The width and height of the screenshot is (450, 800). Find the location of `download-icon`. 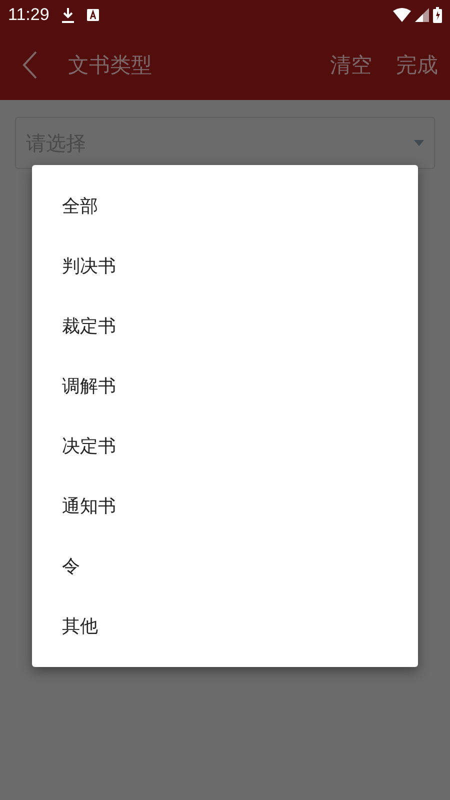

download-icon is located at coordinates (68, 15).